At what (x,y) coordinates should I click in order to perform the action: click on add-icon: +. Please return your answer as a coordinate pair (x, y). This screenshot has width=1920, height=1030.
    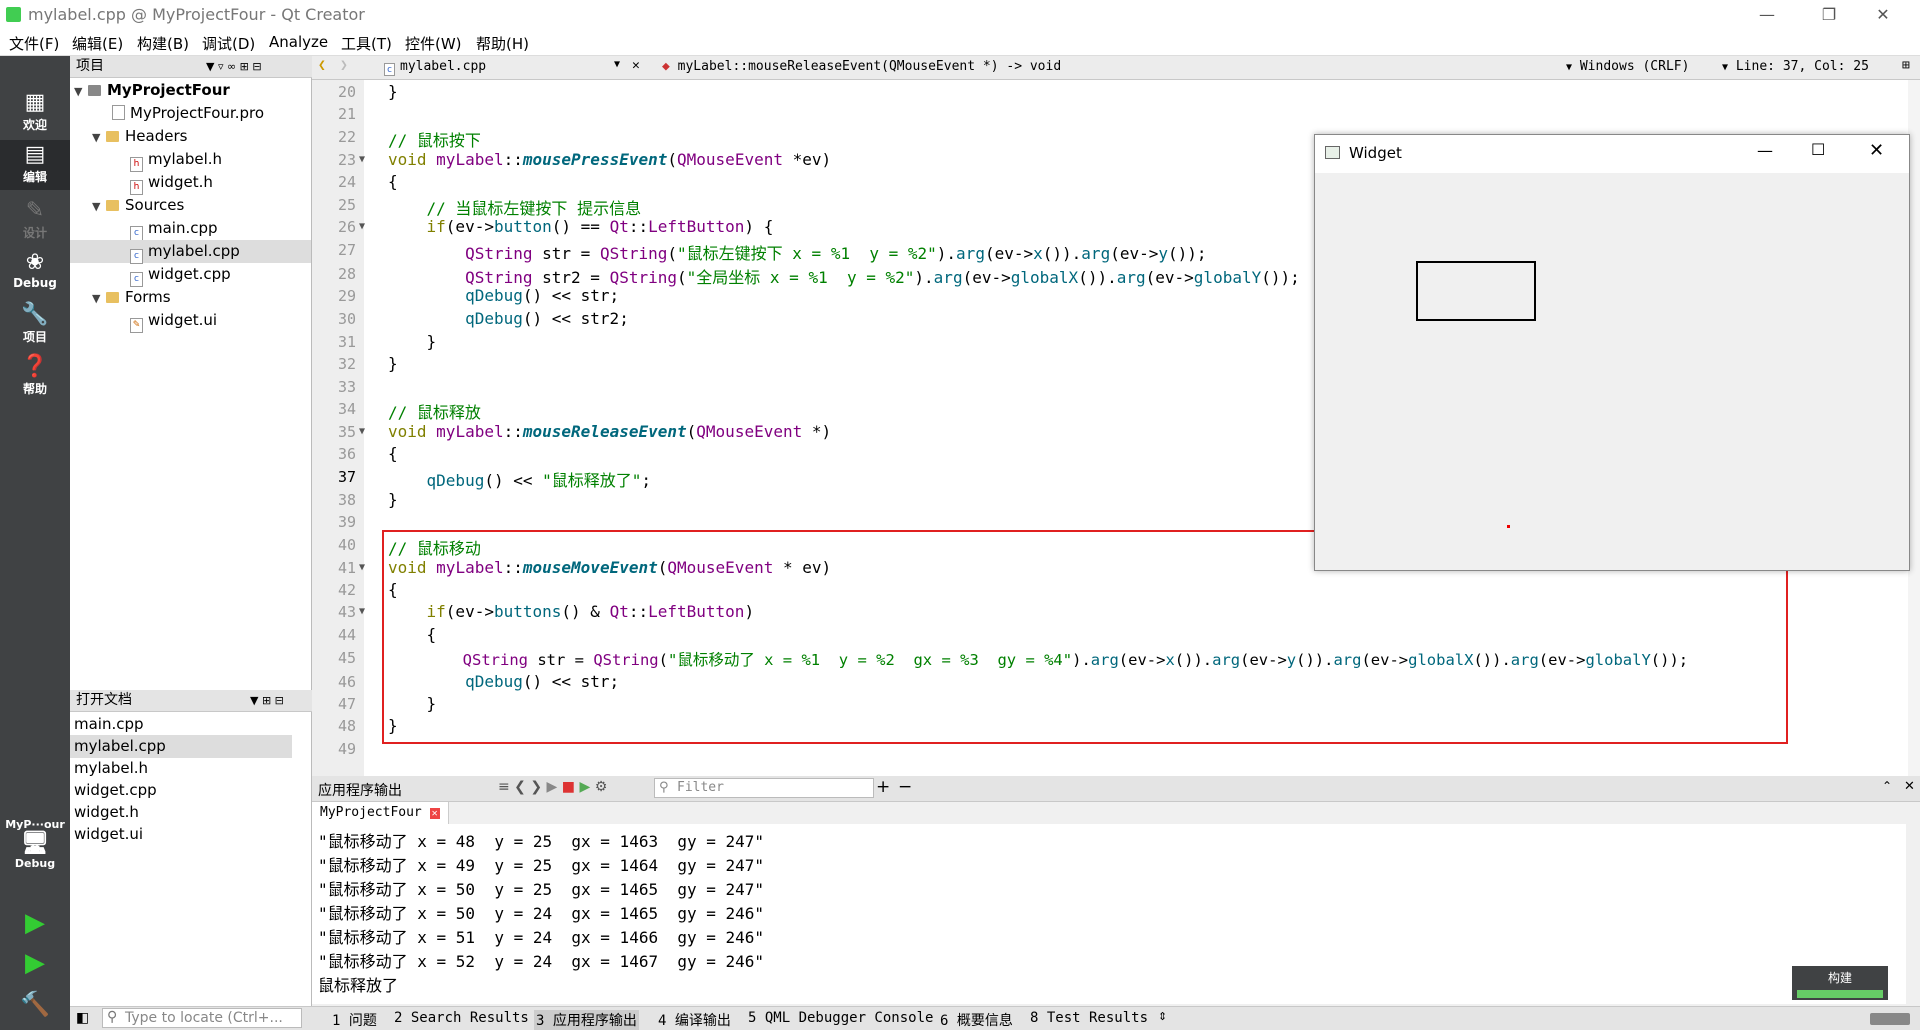
    Looking at the image, I should click on (883, 787).